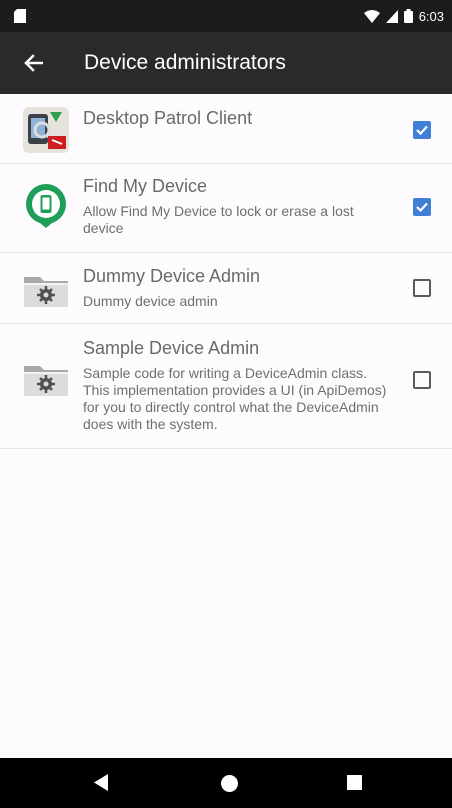 The image size is (452, 808). What do you see at coordinates (371, 16) in the screenshot?
I see `wifi-icon` at bounding box center [371, 16].